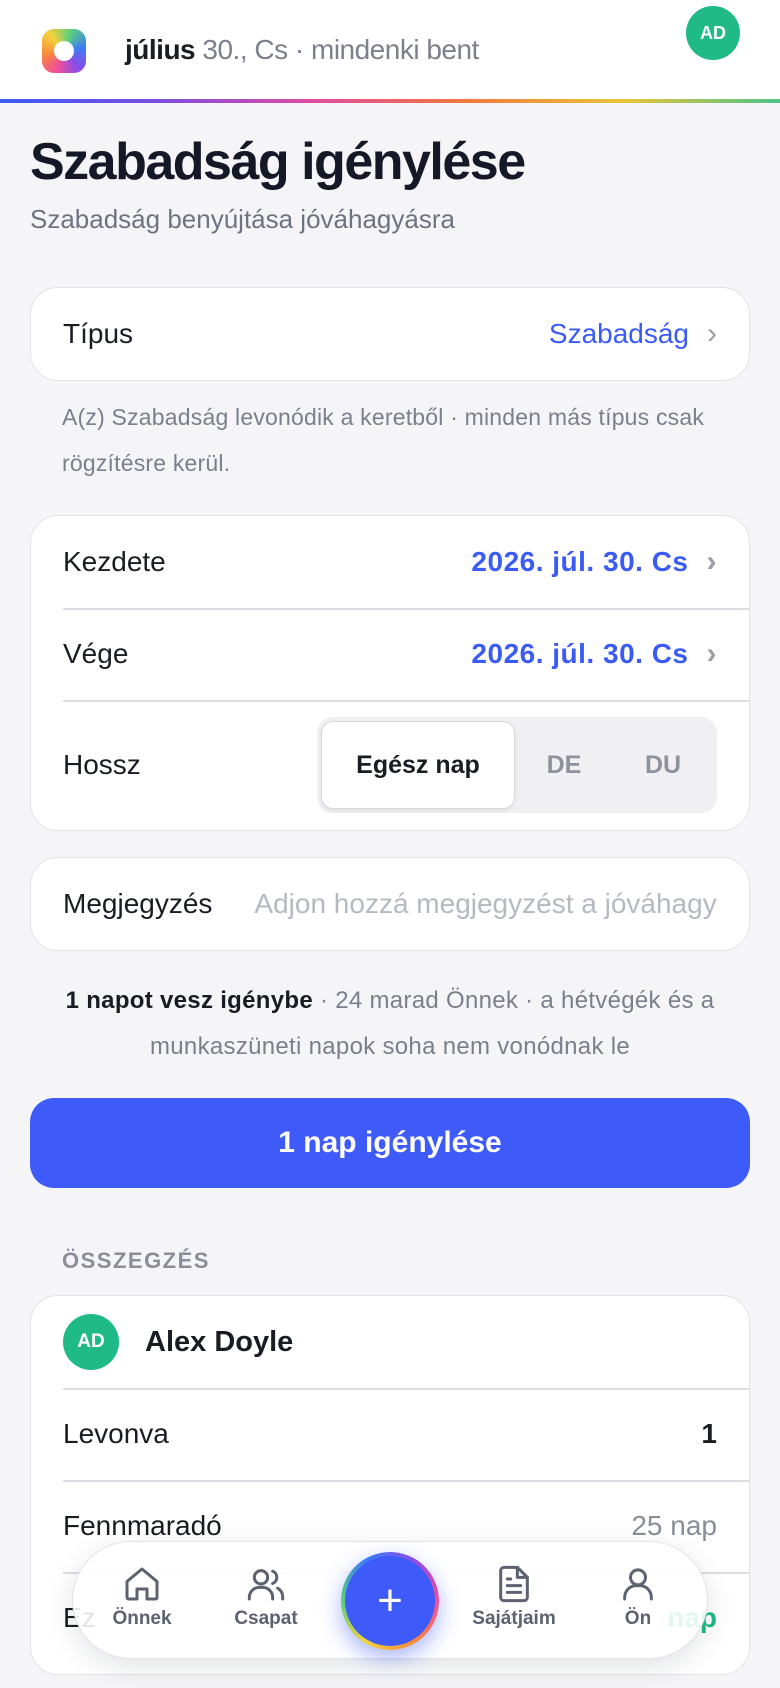  What do you see at coordinates (564, 765) in the screenshot?
I see `length-option-morning: DE` at bounding box center [564, 765].